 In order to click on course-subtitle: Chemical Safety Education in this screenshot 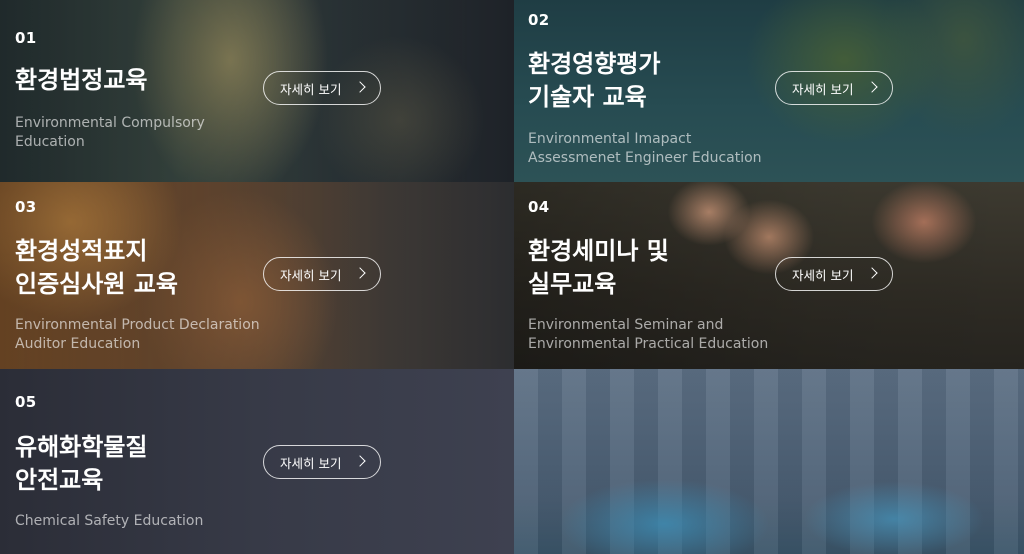, I will do `click(109, 521)`.